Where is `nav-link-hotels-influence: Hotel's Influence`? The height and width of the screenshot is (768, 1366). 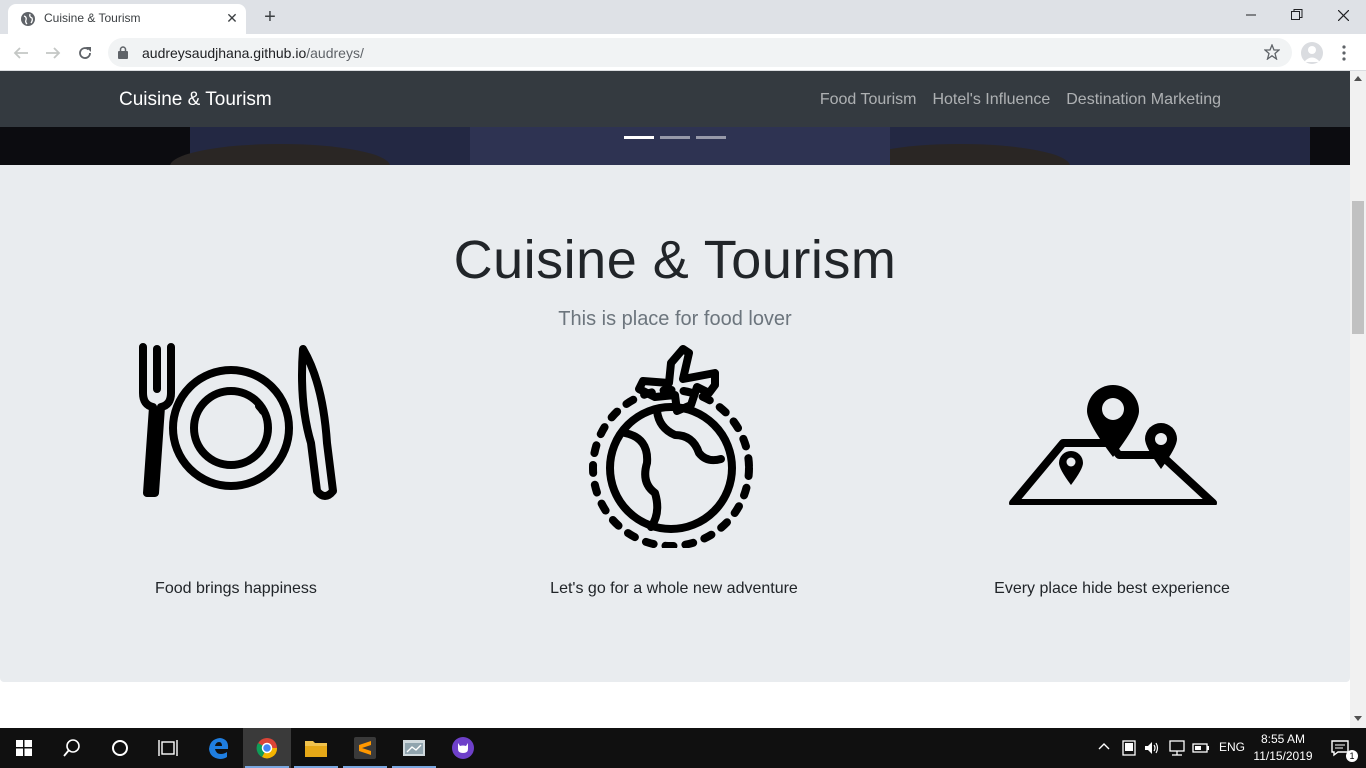
nav-link-hotels-influence: Hotel's Influence is located at coordinates (991, 100).